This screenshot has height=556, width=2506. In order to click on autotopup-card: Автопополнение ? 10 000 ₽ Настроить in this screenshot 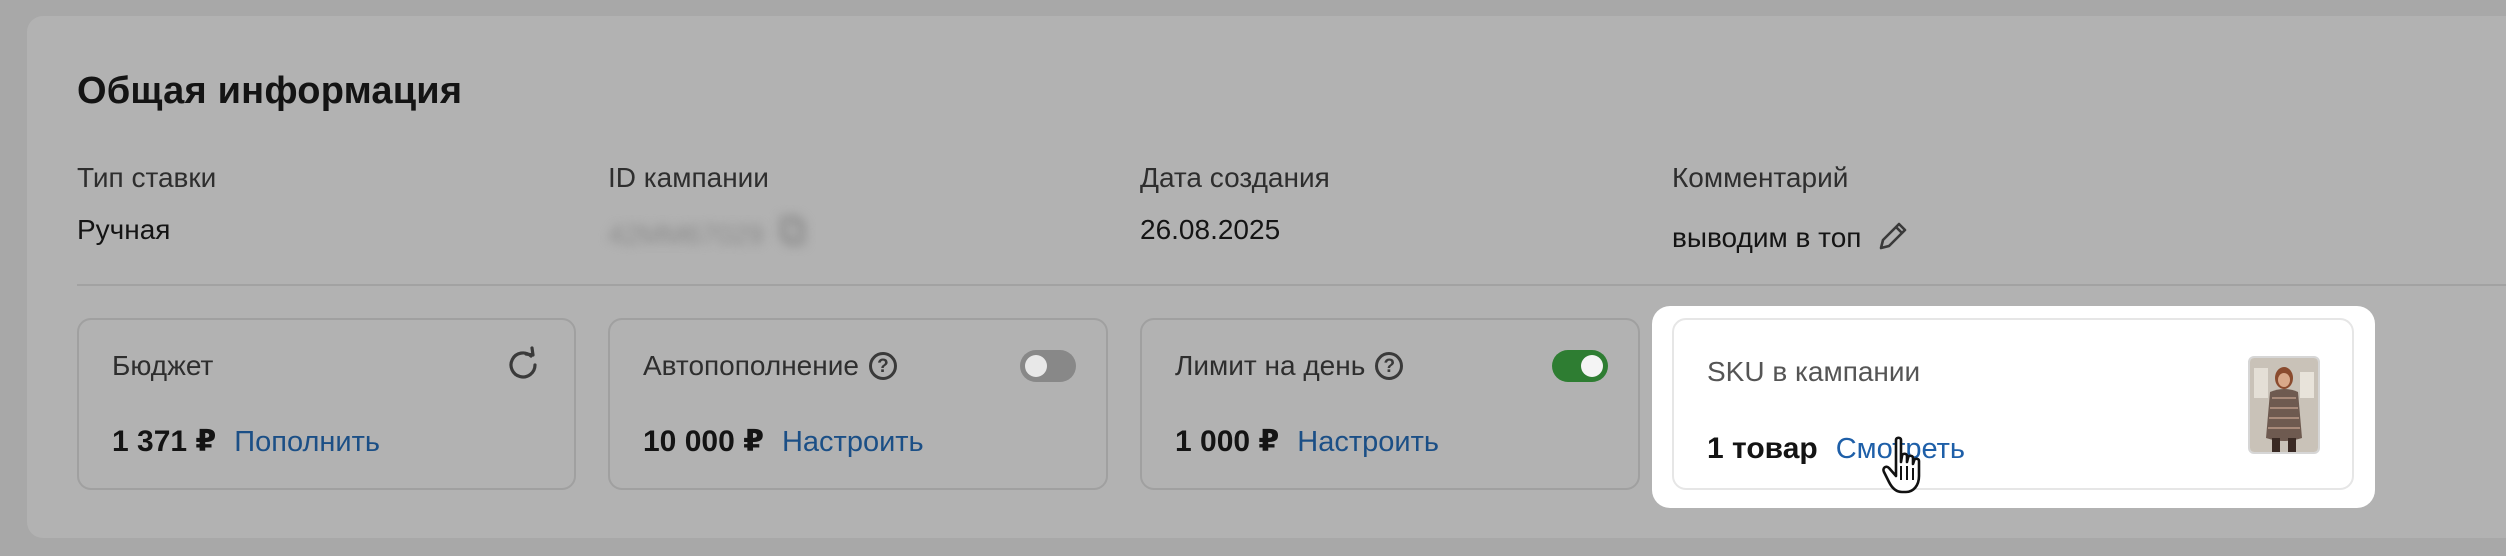, I will do `click(858, 404)`.